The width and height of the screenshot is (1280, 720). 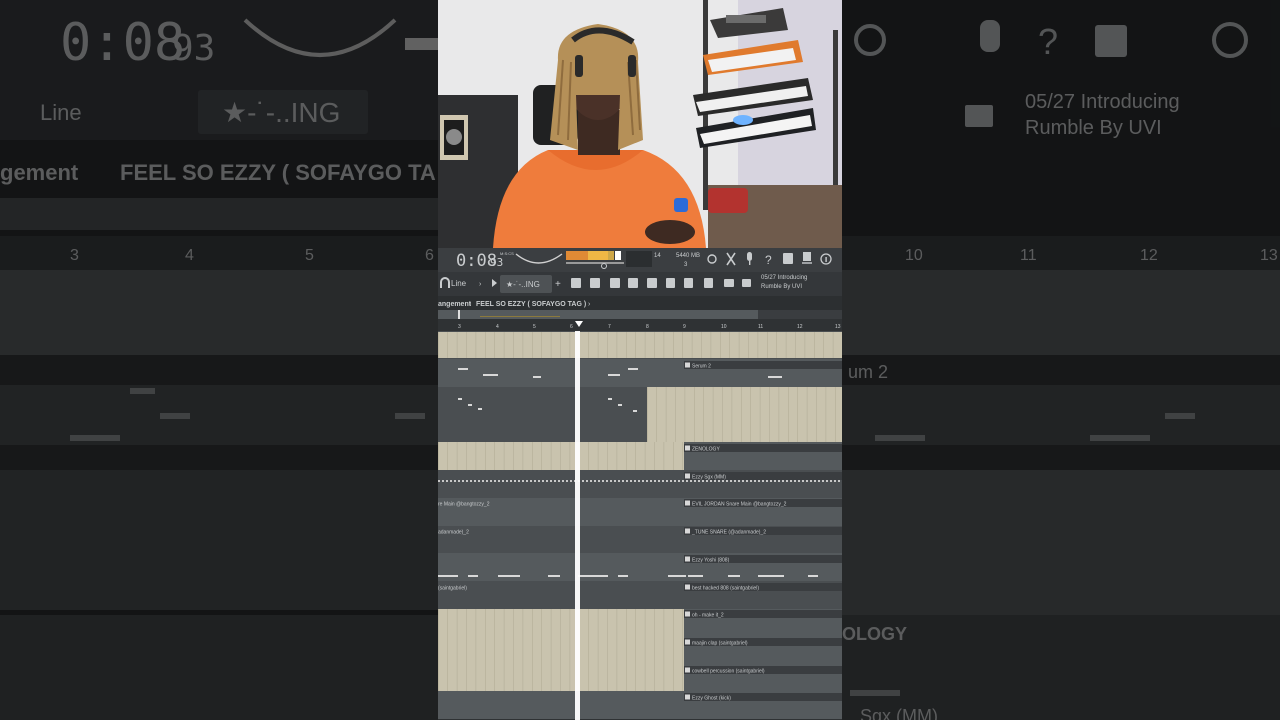 What do you see at coordinates (652, 283) in the screenshot?
I see `browser-icon` at bounding box center [652, 283].